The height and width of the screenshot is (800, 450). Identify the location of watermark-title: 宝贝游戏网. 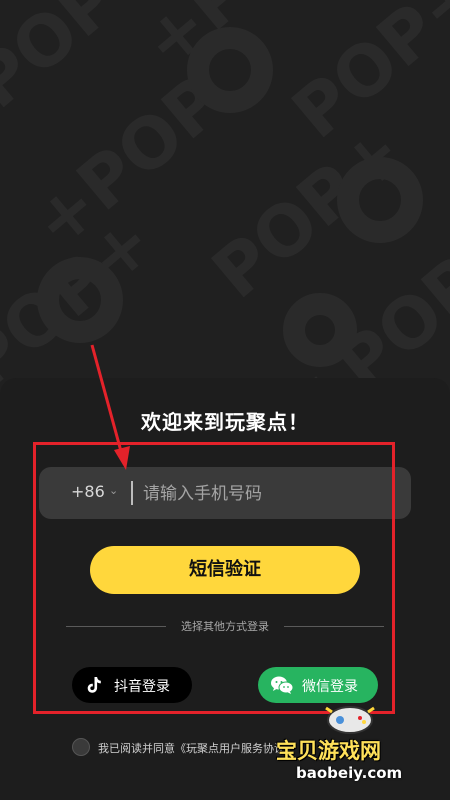
(328, 751).